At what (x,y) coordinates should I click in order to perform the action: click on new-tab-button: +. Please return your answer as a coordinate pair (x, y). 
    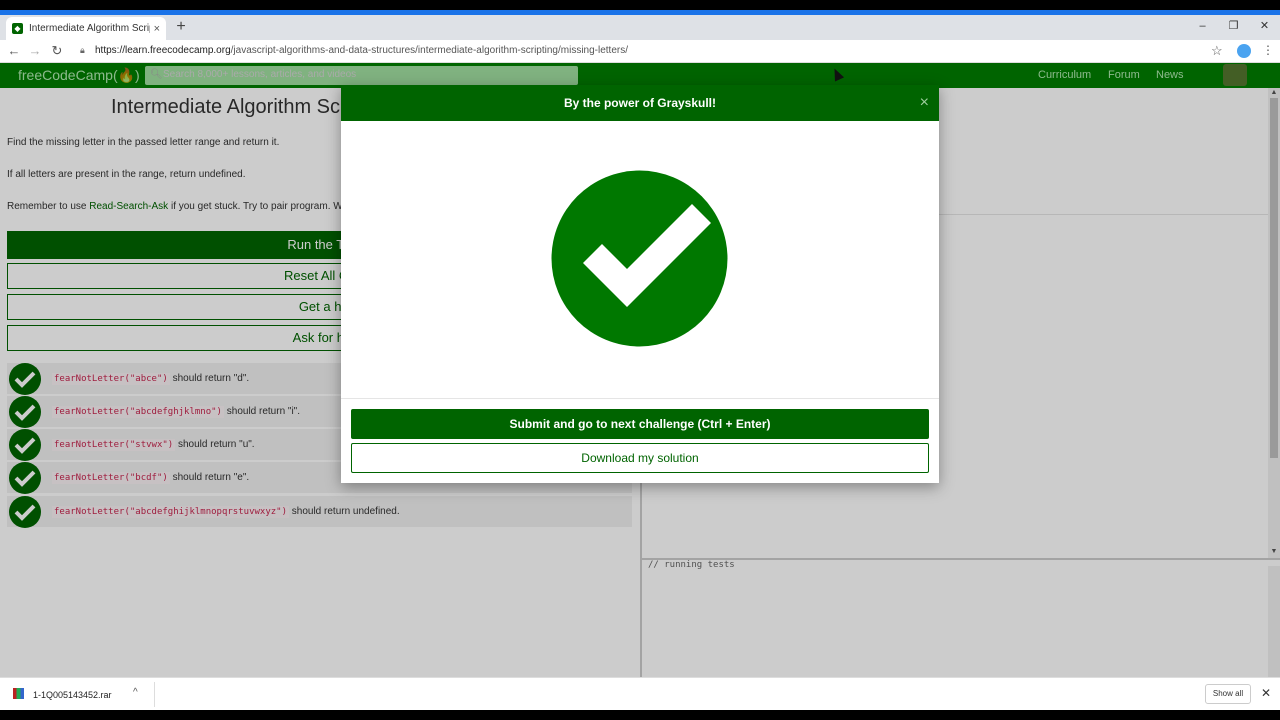
    Looking at the image, I should click on (181, 27).